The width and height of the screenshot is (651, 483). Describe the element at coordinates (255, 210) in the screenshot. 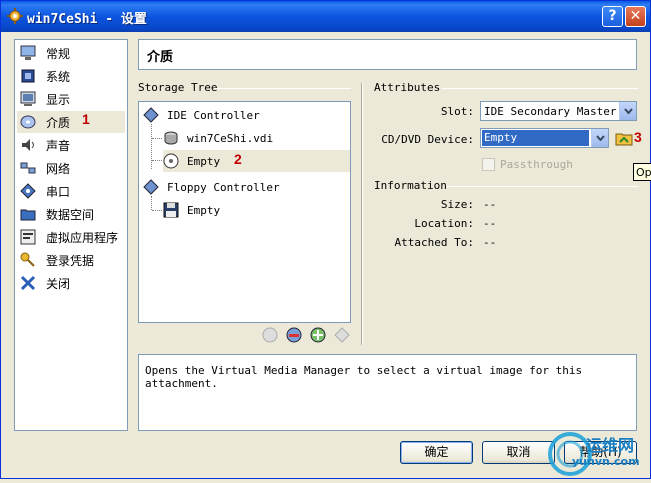

I see `tree-item-floppy-empty: Empty` at that location.